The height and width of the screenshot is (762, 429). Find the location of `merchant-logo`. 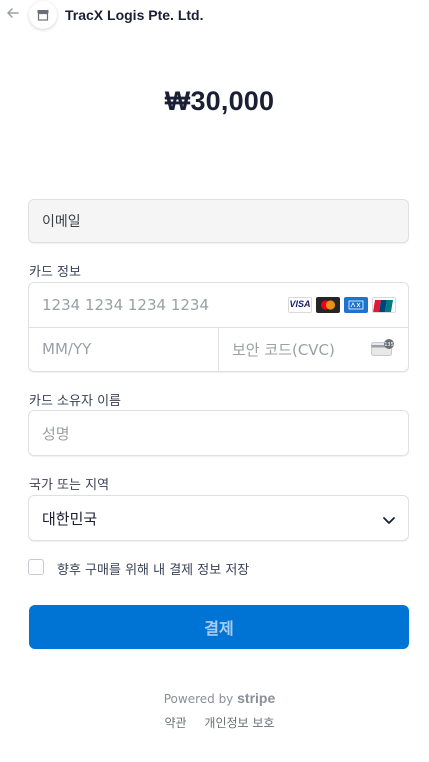

merchant-logo is located at coordinates (43, 15).